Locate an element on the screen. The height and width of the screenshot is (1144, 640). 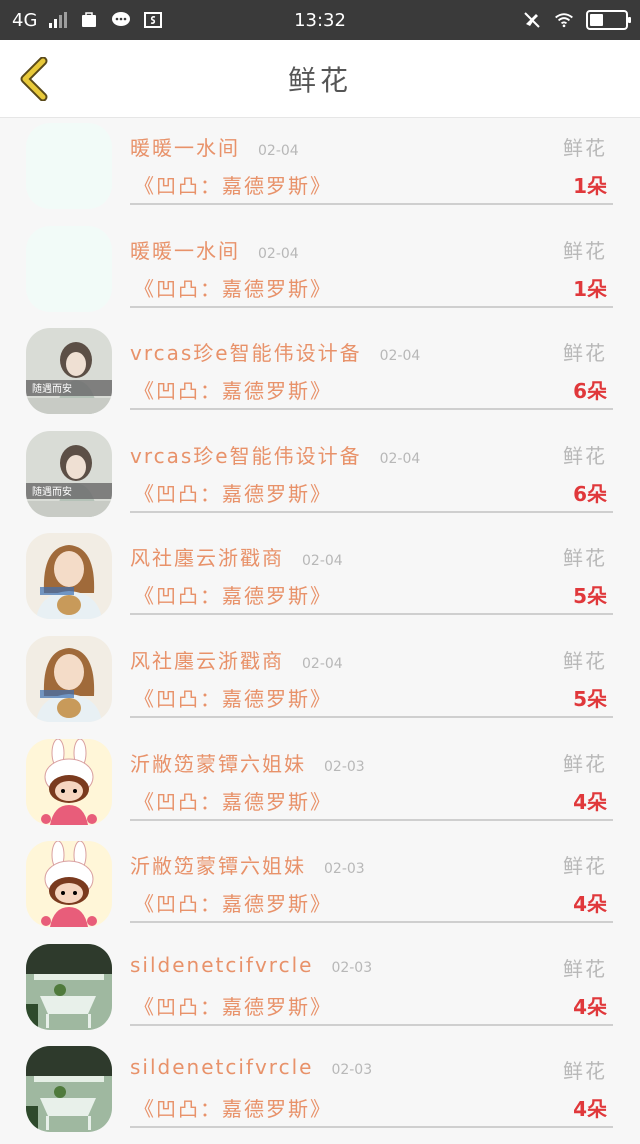
name-line: 沂敝笾蒙镡六姐妹 02-03 is located at coordinates (247, 864).